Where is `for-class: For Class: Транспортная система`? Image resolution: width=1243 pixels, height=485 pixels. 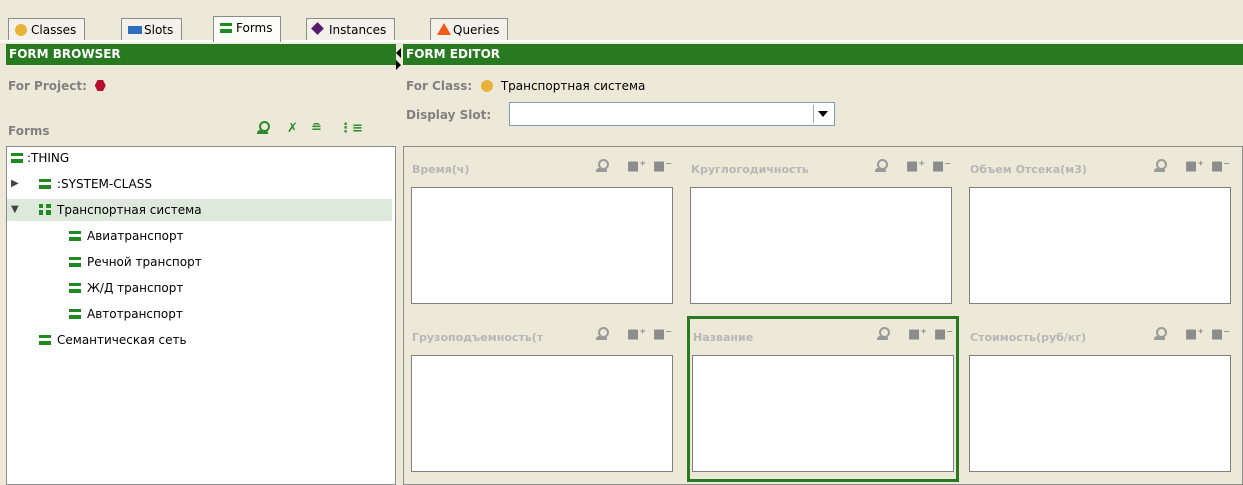
for-class: For Class: Транспортная система is located at coordinates (525, 86).